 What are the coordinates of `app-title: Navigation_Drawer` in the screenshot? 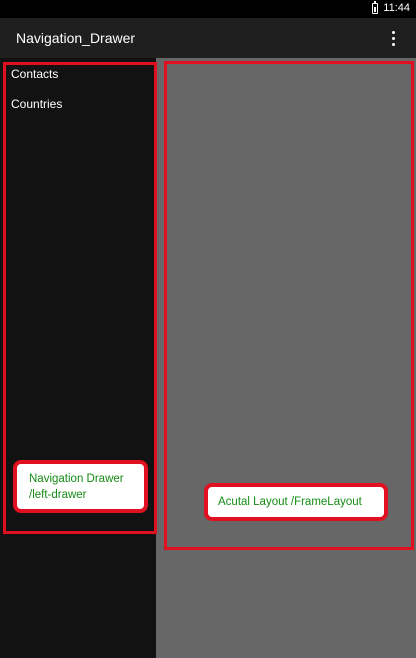 It's located at (76, 38).